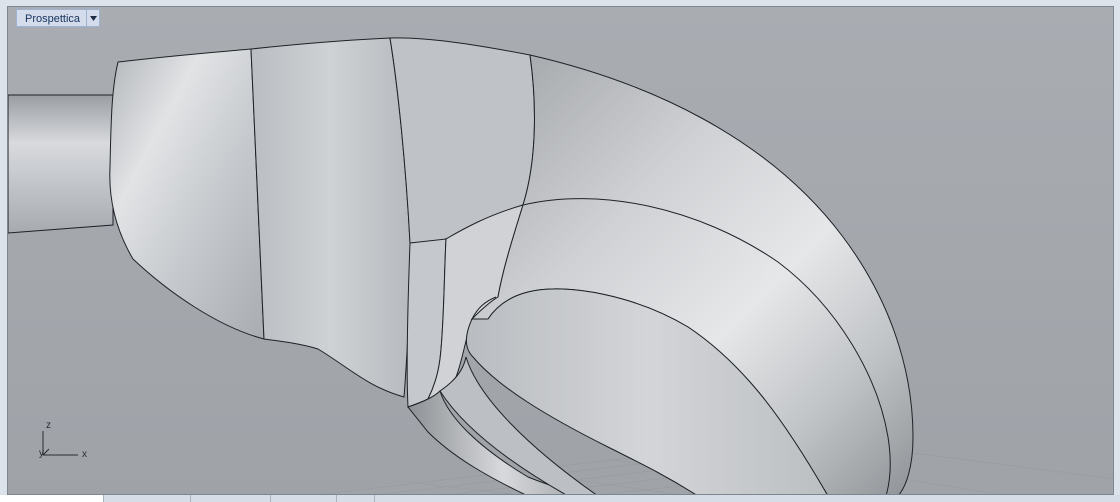 This screenshot has height=502, width=1120. What do you see at coordinates (64, 441) in the screenshot?
I see `axes-indicator: z y x` at bounding box center [64, 441].